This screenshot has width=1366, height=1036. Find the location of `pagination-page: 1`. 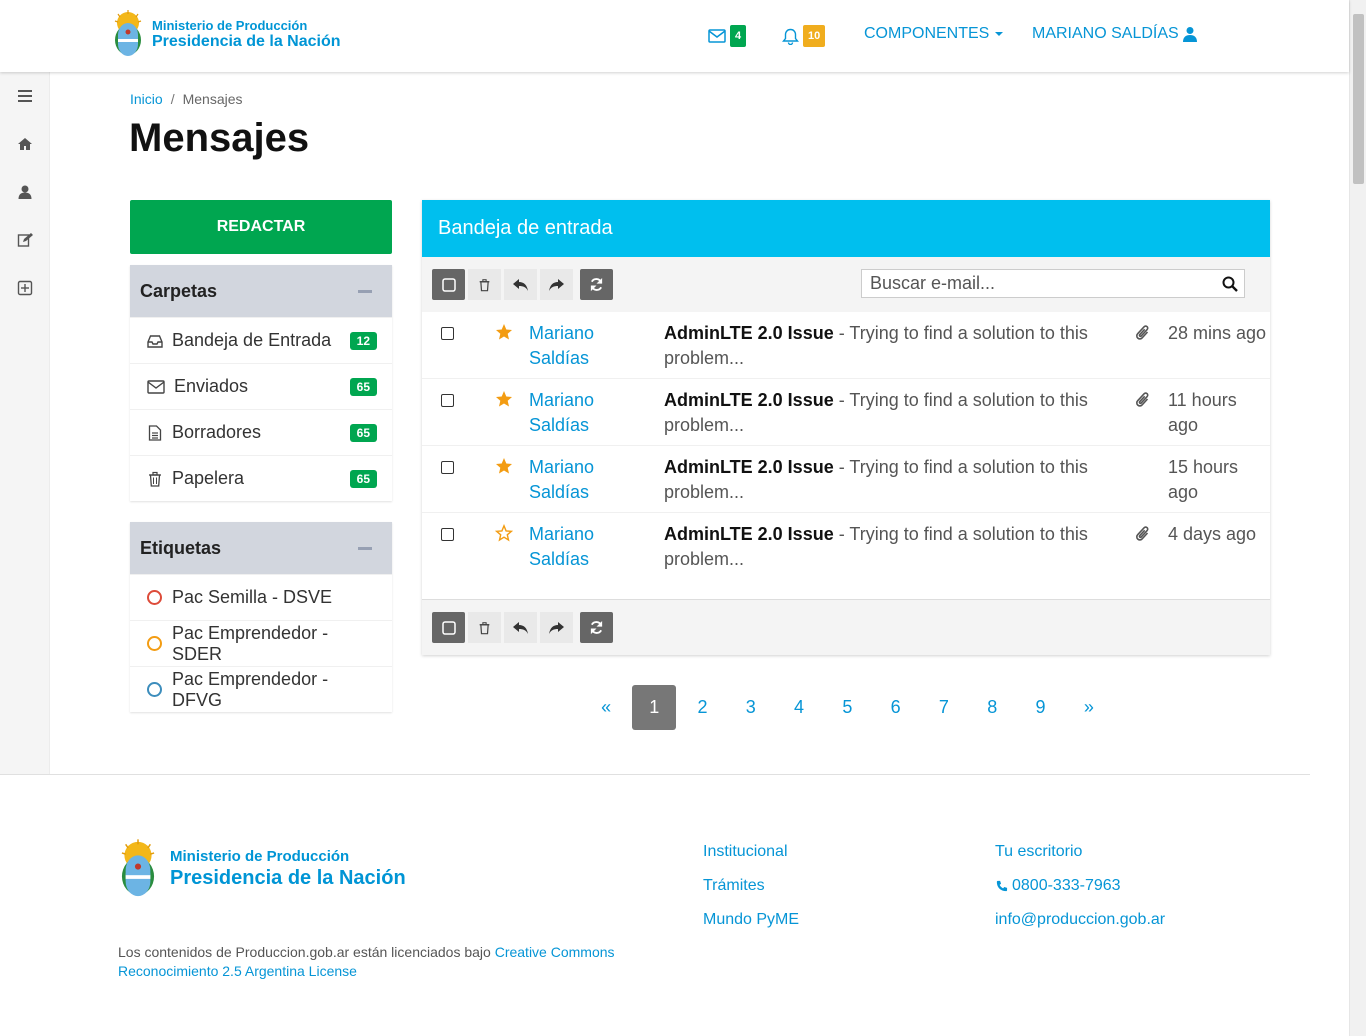

pagination-page: 1 is located at coordinates (654, 707).